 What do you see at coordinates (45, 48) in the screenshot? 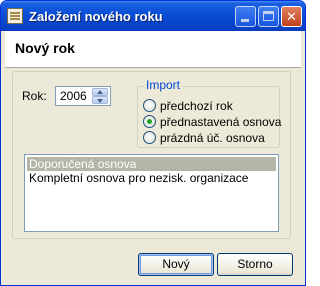
I see `page-title: Nový rok` at bounding box center [45, 48].